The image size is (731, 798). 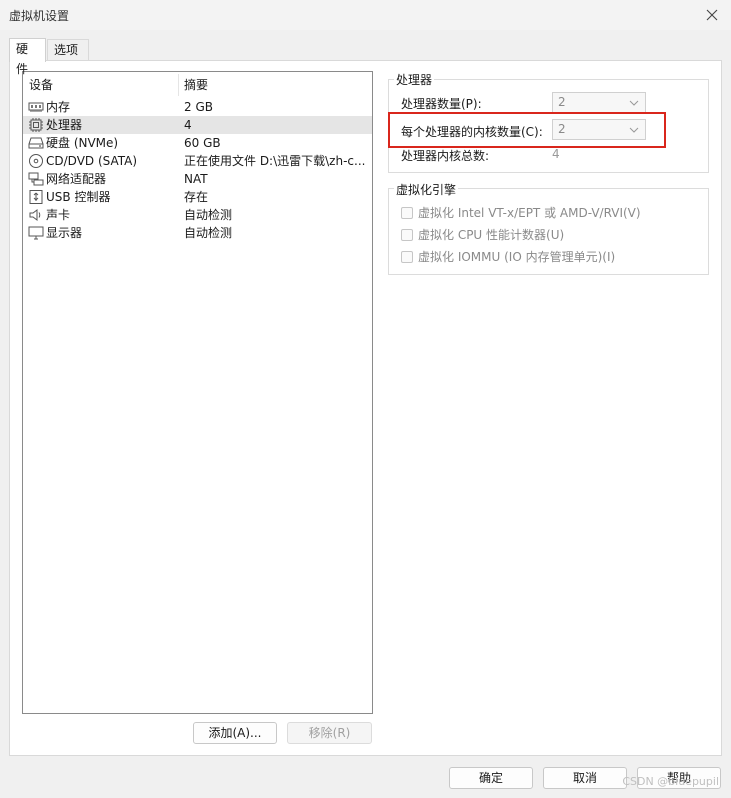 What do you see at coordinates (197, 125) in the screenshot?
I see `device-row-processor: 处理器 4` at bounding box center [197, 125].